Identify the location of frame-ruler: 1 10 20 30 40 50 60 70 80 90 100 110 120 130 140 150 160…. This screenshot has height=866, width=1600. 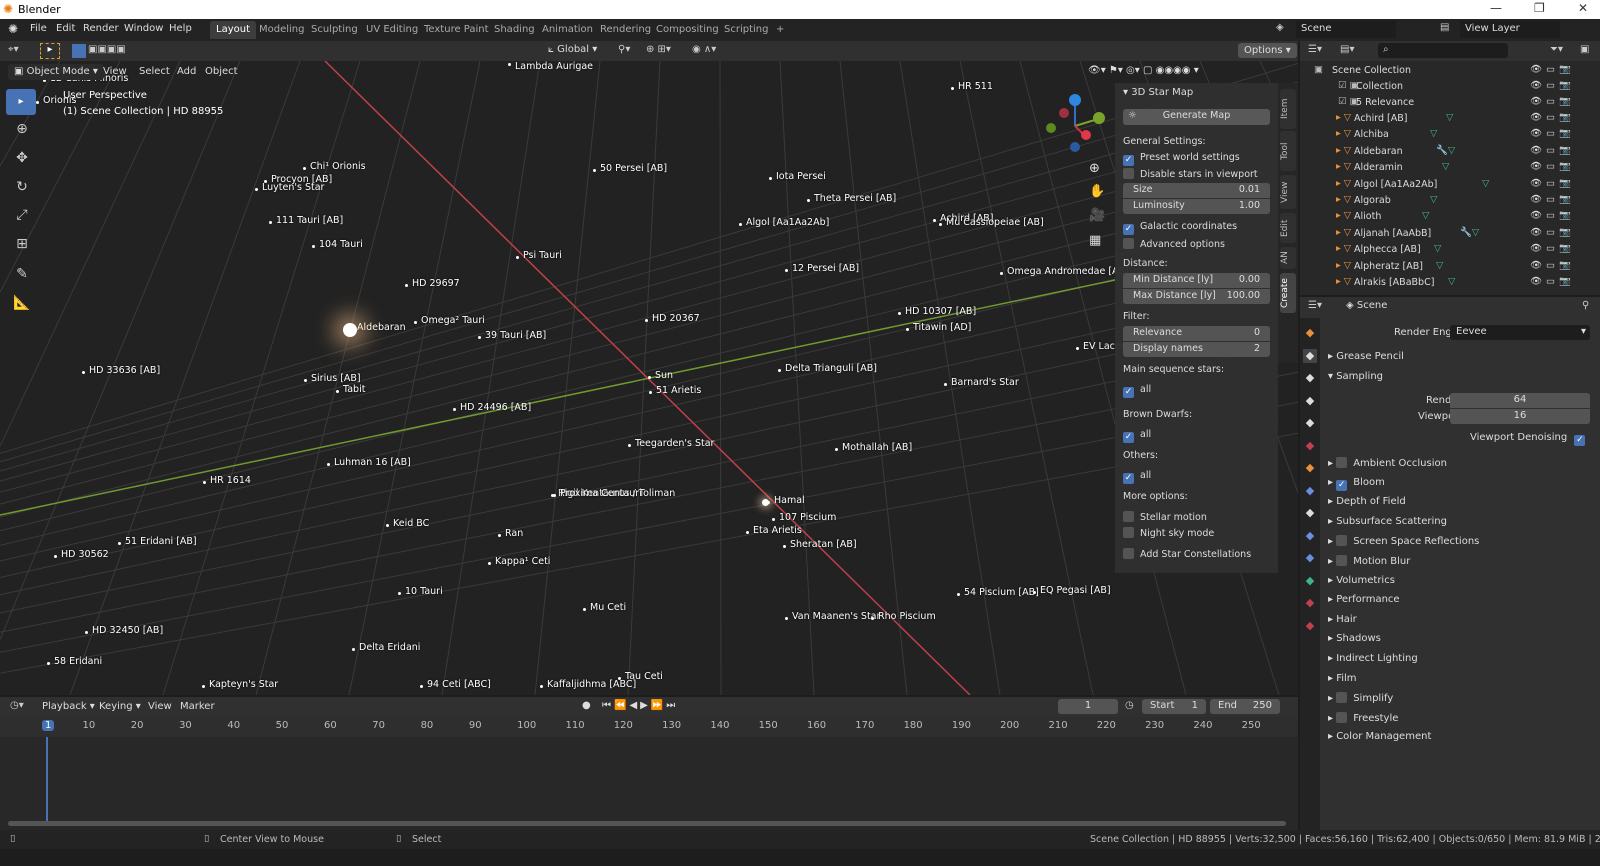
(649, 727).